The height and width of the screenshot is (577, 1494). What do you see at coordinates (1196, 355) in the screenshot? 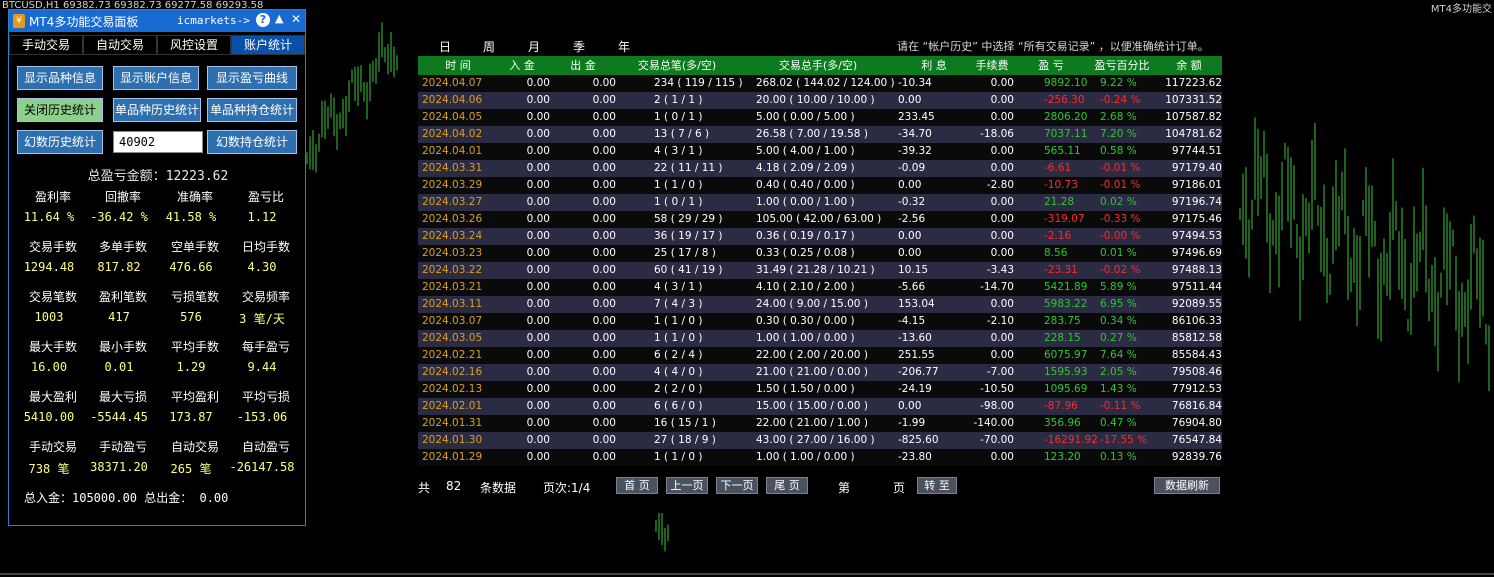
I see `cell-balance: 85584.43` at bounding box center [1196, 355].